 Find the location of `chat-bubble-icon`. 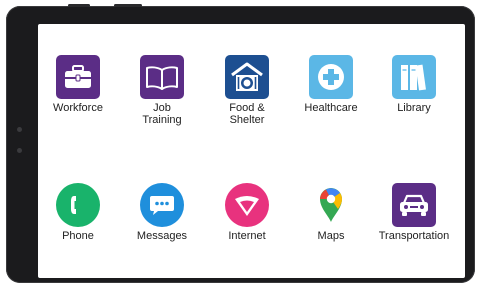

chat-bubble-icon is located at coordinates (162, 205).